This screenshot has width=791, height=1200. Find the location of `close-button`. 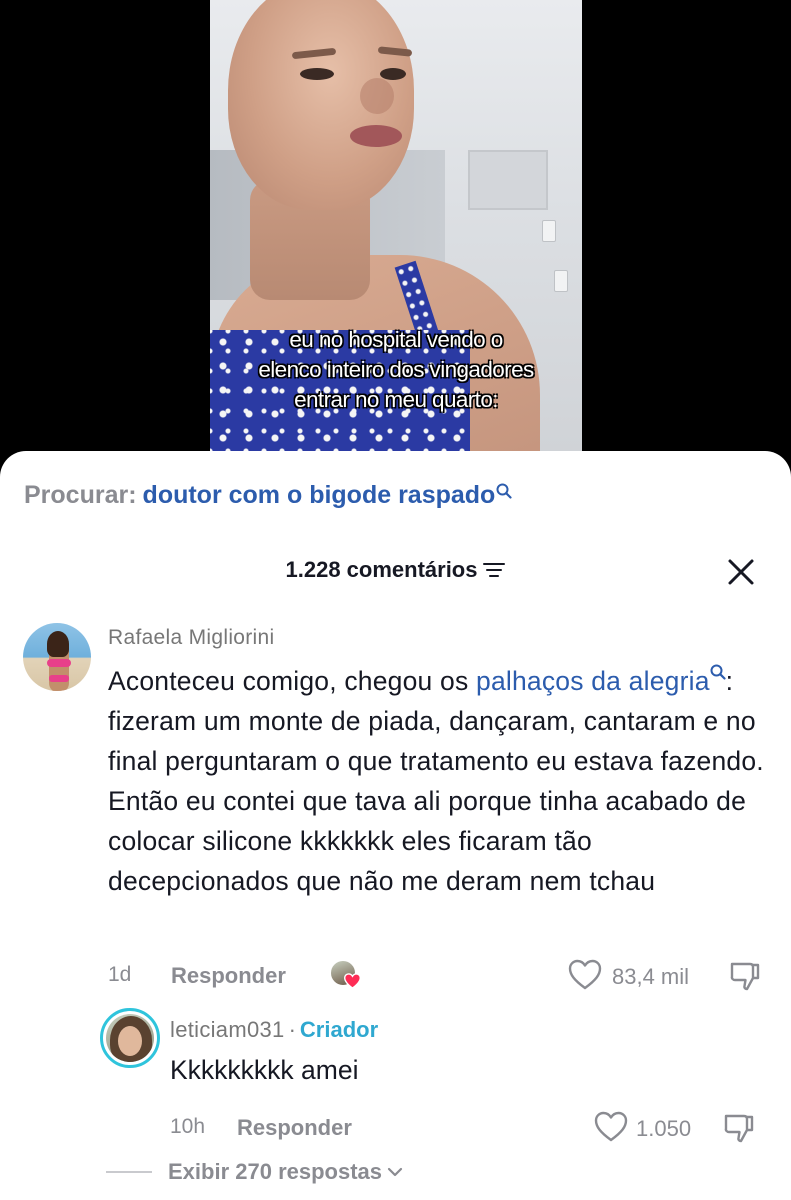

close-button is located at coordinates (741, 572).